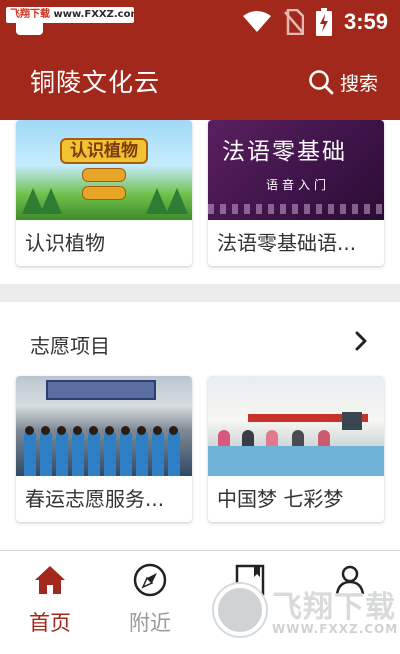 This screenshot has height=654, width=400. What do you see at coordinates (29, 28) in the screenshot?
I see `watermark-shape` at bounding box center [29, 28].